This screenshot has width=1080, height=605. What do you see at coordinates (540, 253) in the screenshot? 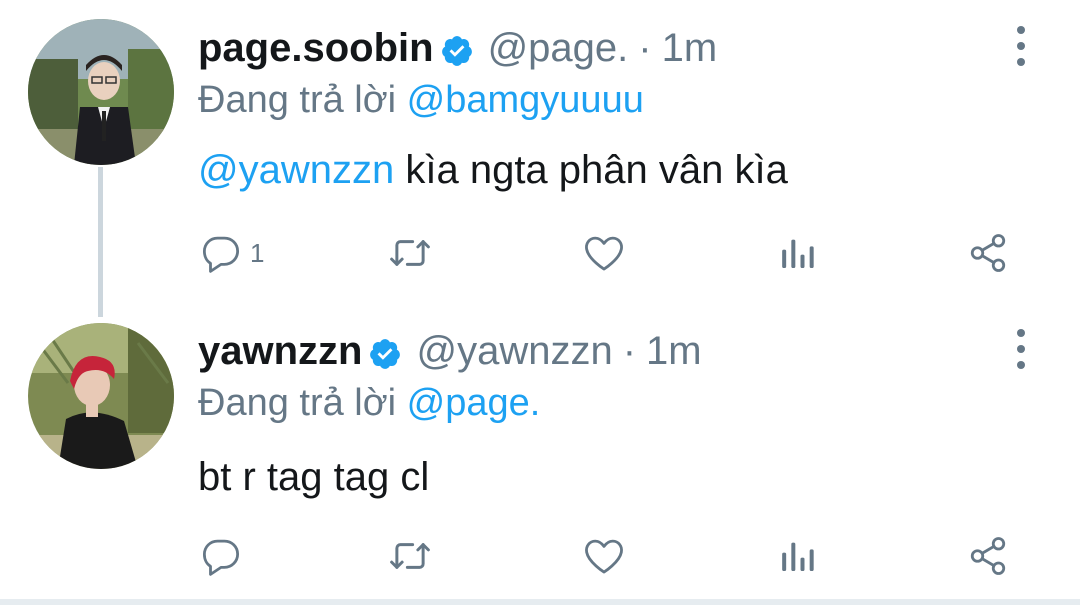
I see `tweet-actions: 1` at bounding box center [540, 253].